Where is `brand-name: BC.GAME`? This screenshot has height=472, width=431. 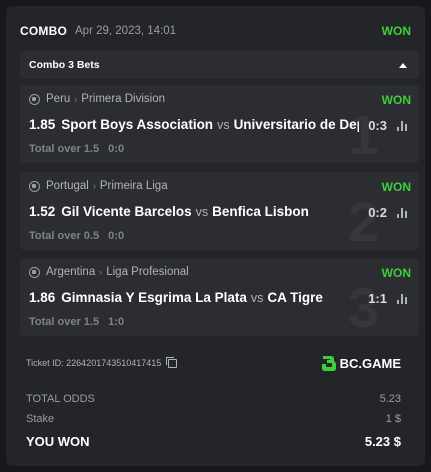
brand-name: BC.GAME is located at coordinates (370, 363).